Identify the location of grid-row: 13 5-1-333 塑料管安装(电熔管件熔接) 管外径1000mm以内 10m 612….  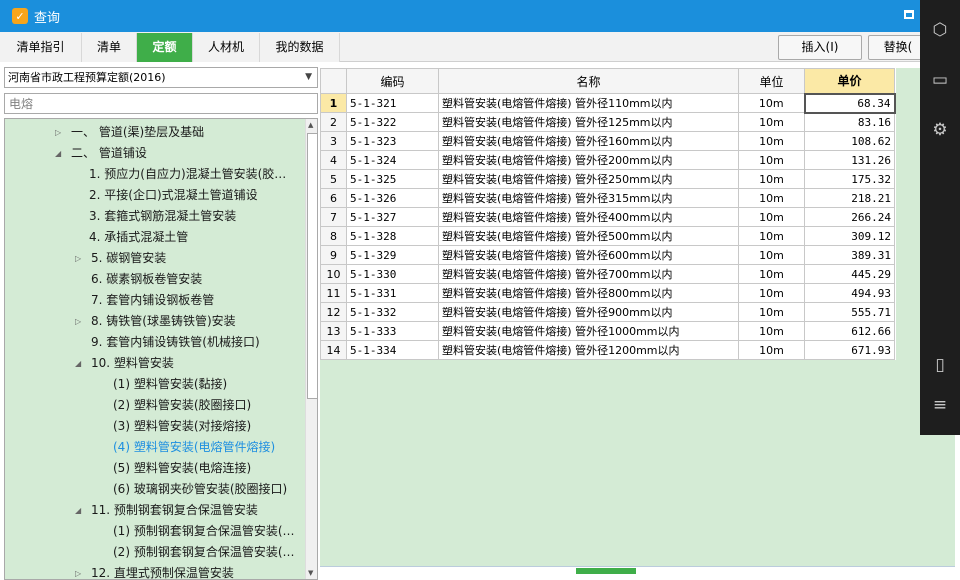
(607, 331).